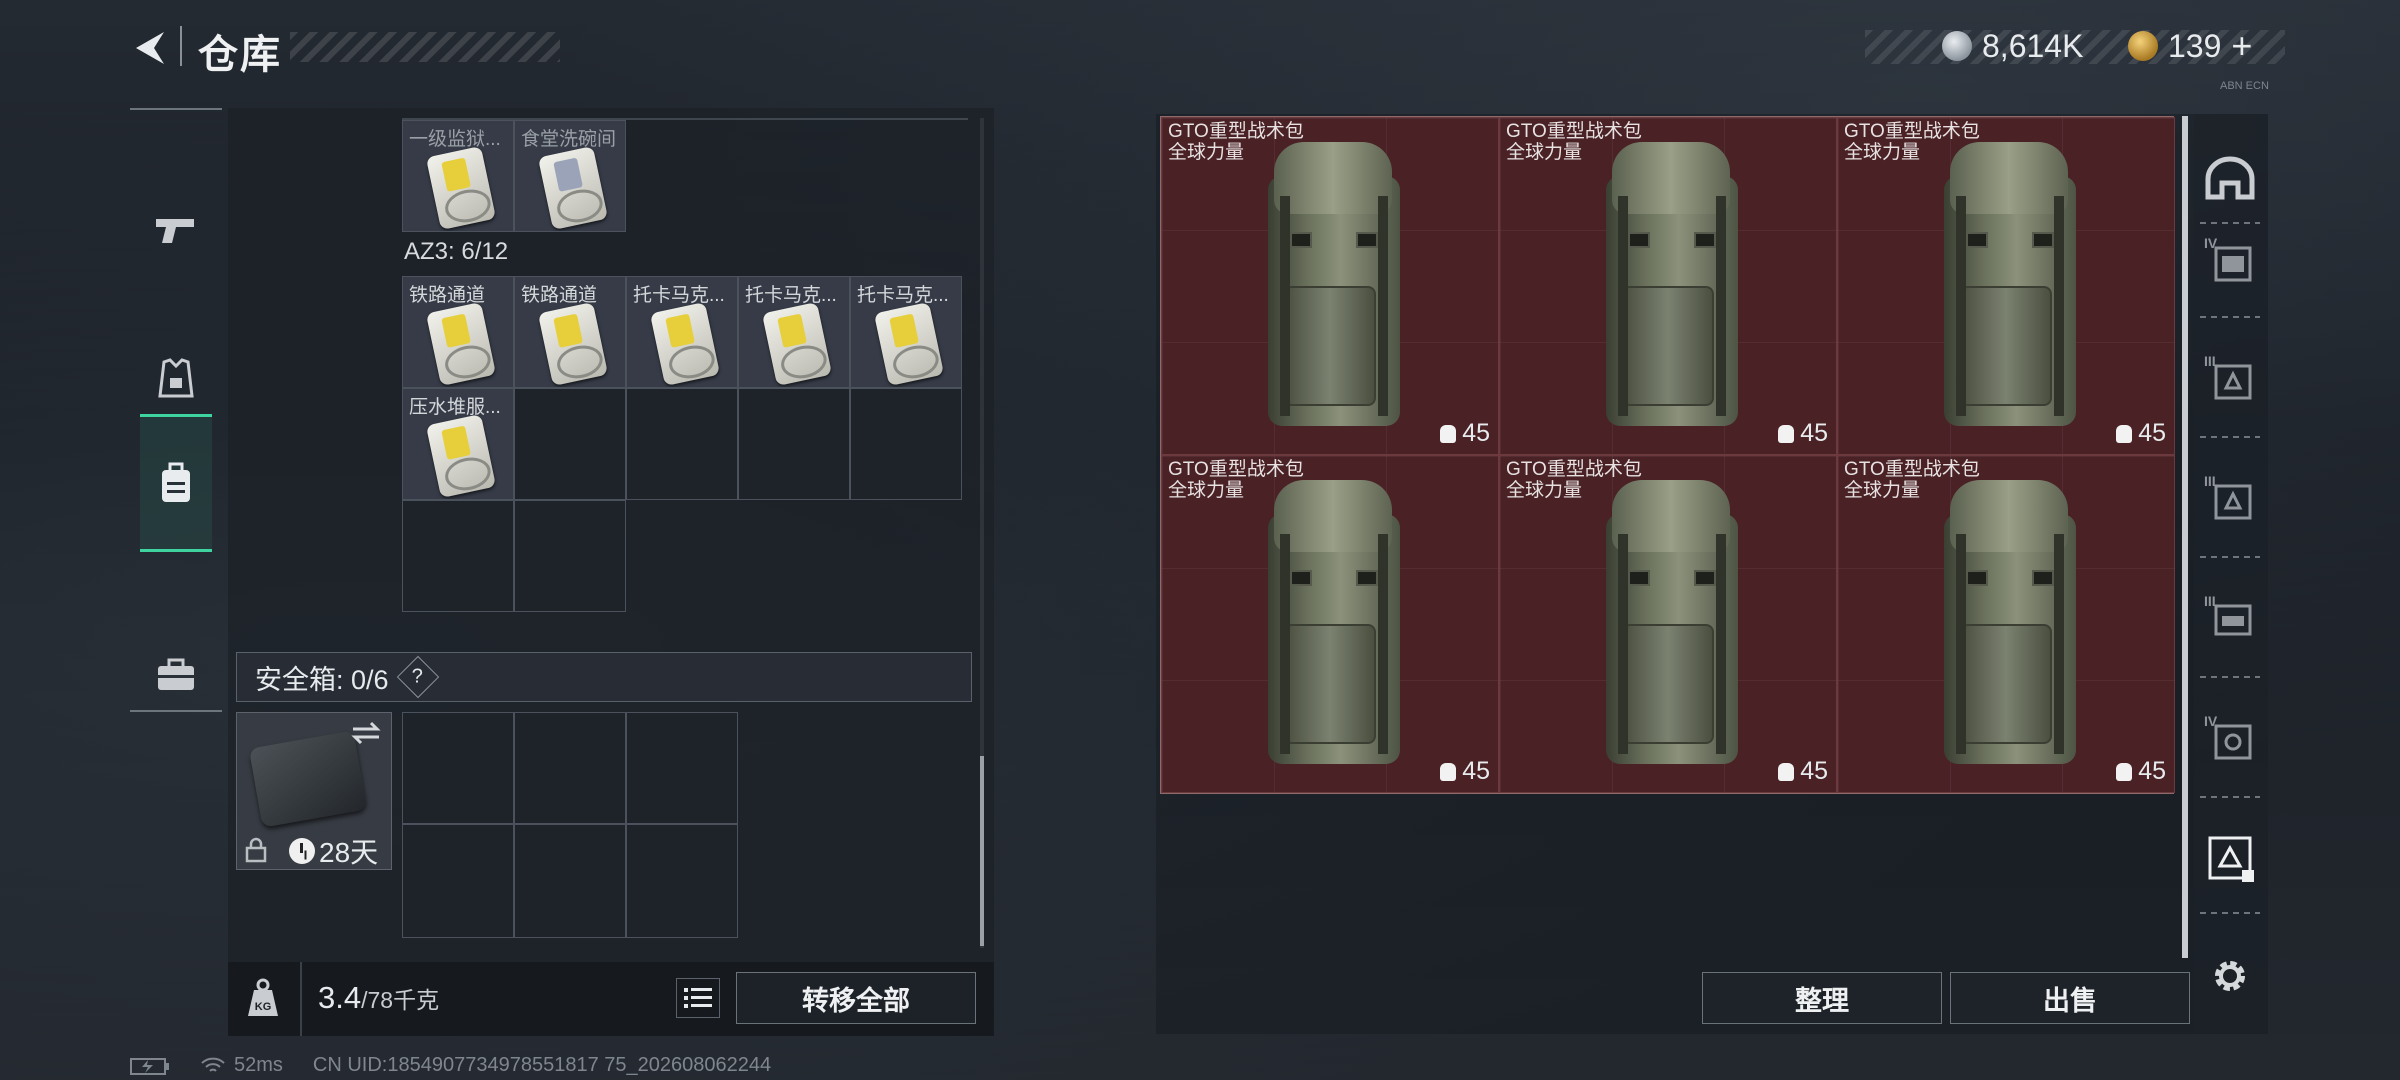 The image size is (2400, 1080). What do you see at coordinates (149, 1066) in the screenshot?
I see `battery-icon` at bounding box center [149, 1066].